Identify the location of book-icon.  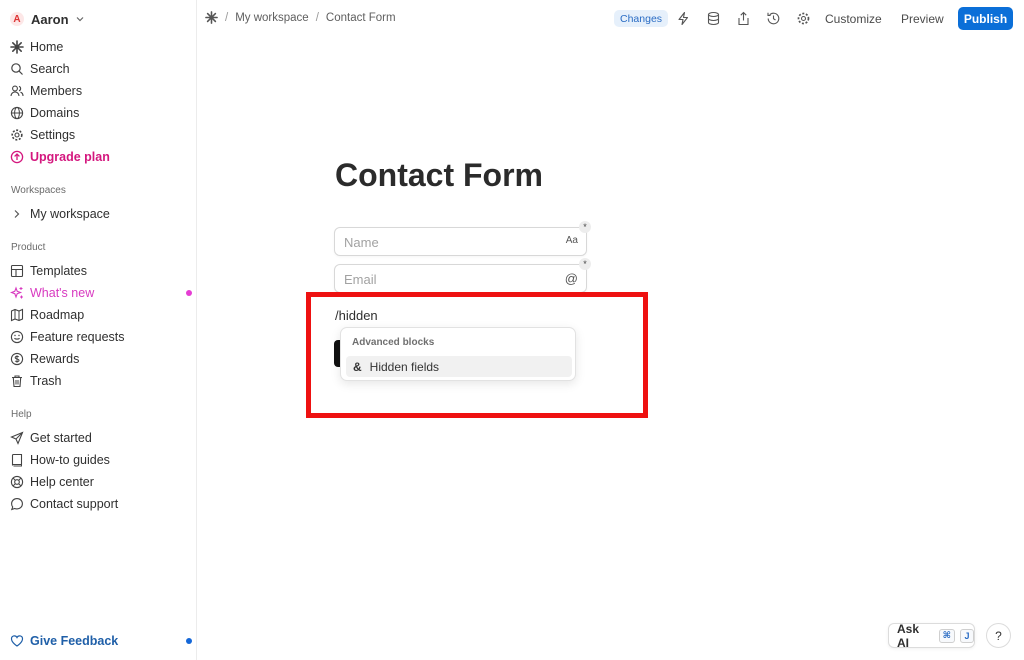
(17, 460).